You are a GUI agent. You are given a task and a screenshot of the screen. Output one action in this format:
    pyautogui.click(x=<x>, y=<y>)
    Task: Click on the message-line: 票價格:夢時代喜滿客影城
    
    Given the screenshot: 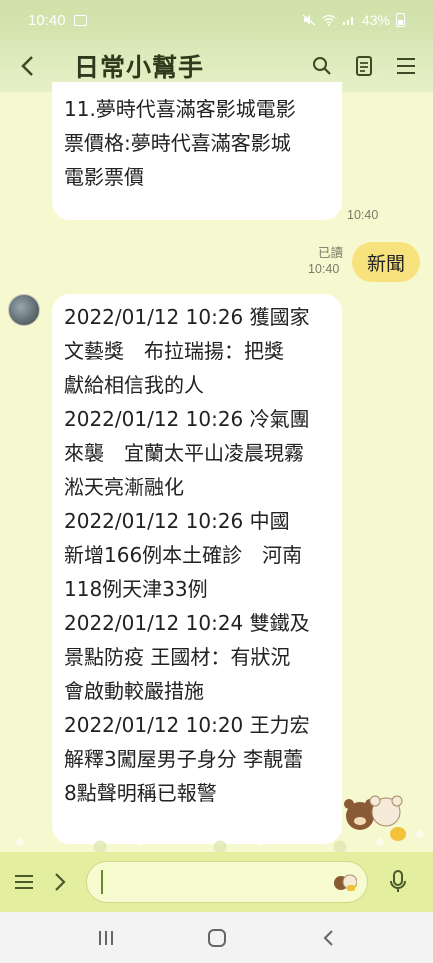 What is the action you would take?
    pyautogui.click(x=177, y=143)
    